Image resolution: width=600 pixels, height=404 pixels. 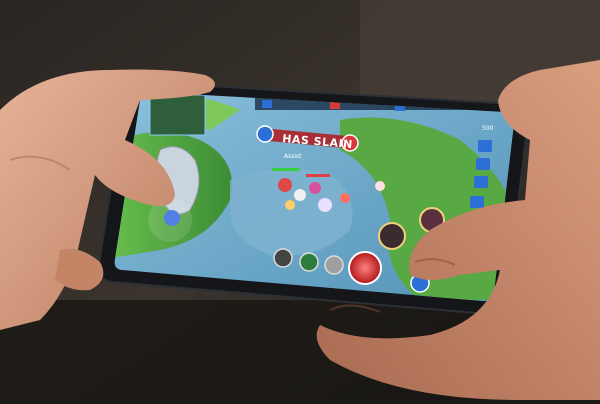 I want to click on item-1-button, so click(x=283, y=258).